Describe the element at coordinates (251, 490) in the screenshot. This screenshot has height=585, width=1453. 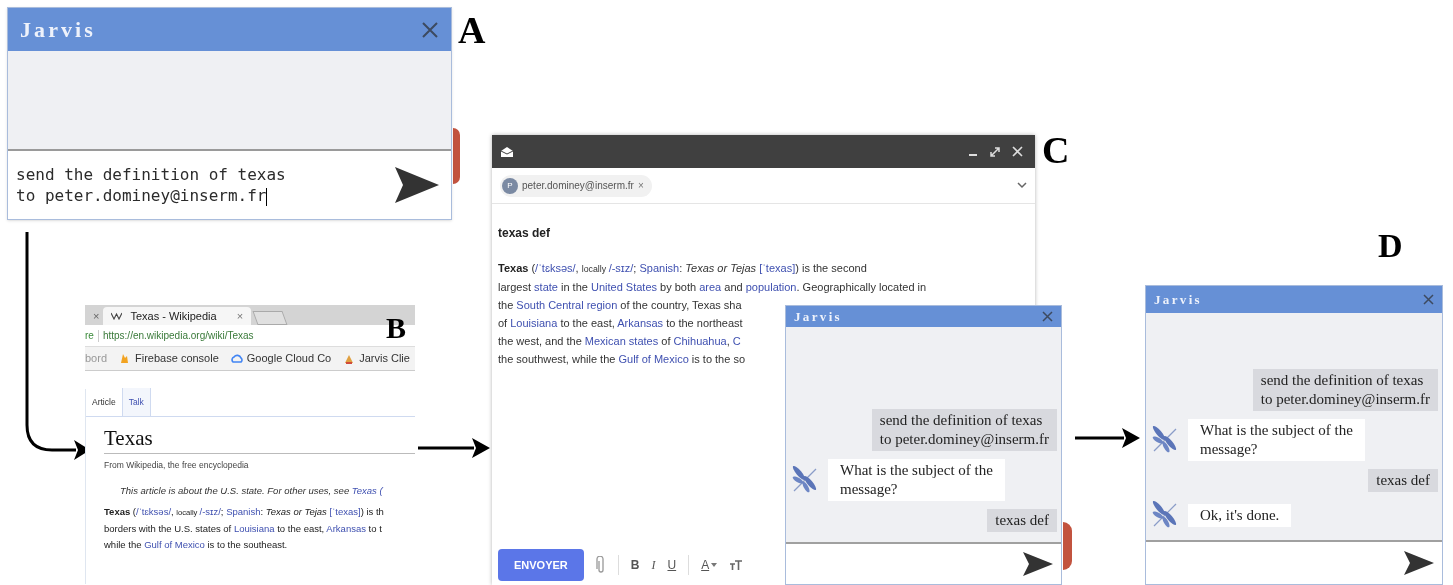
I see `hatnote: This article is about the U.S. state. For other uses, see Texas (` at that location.